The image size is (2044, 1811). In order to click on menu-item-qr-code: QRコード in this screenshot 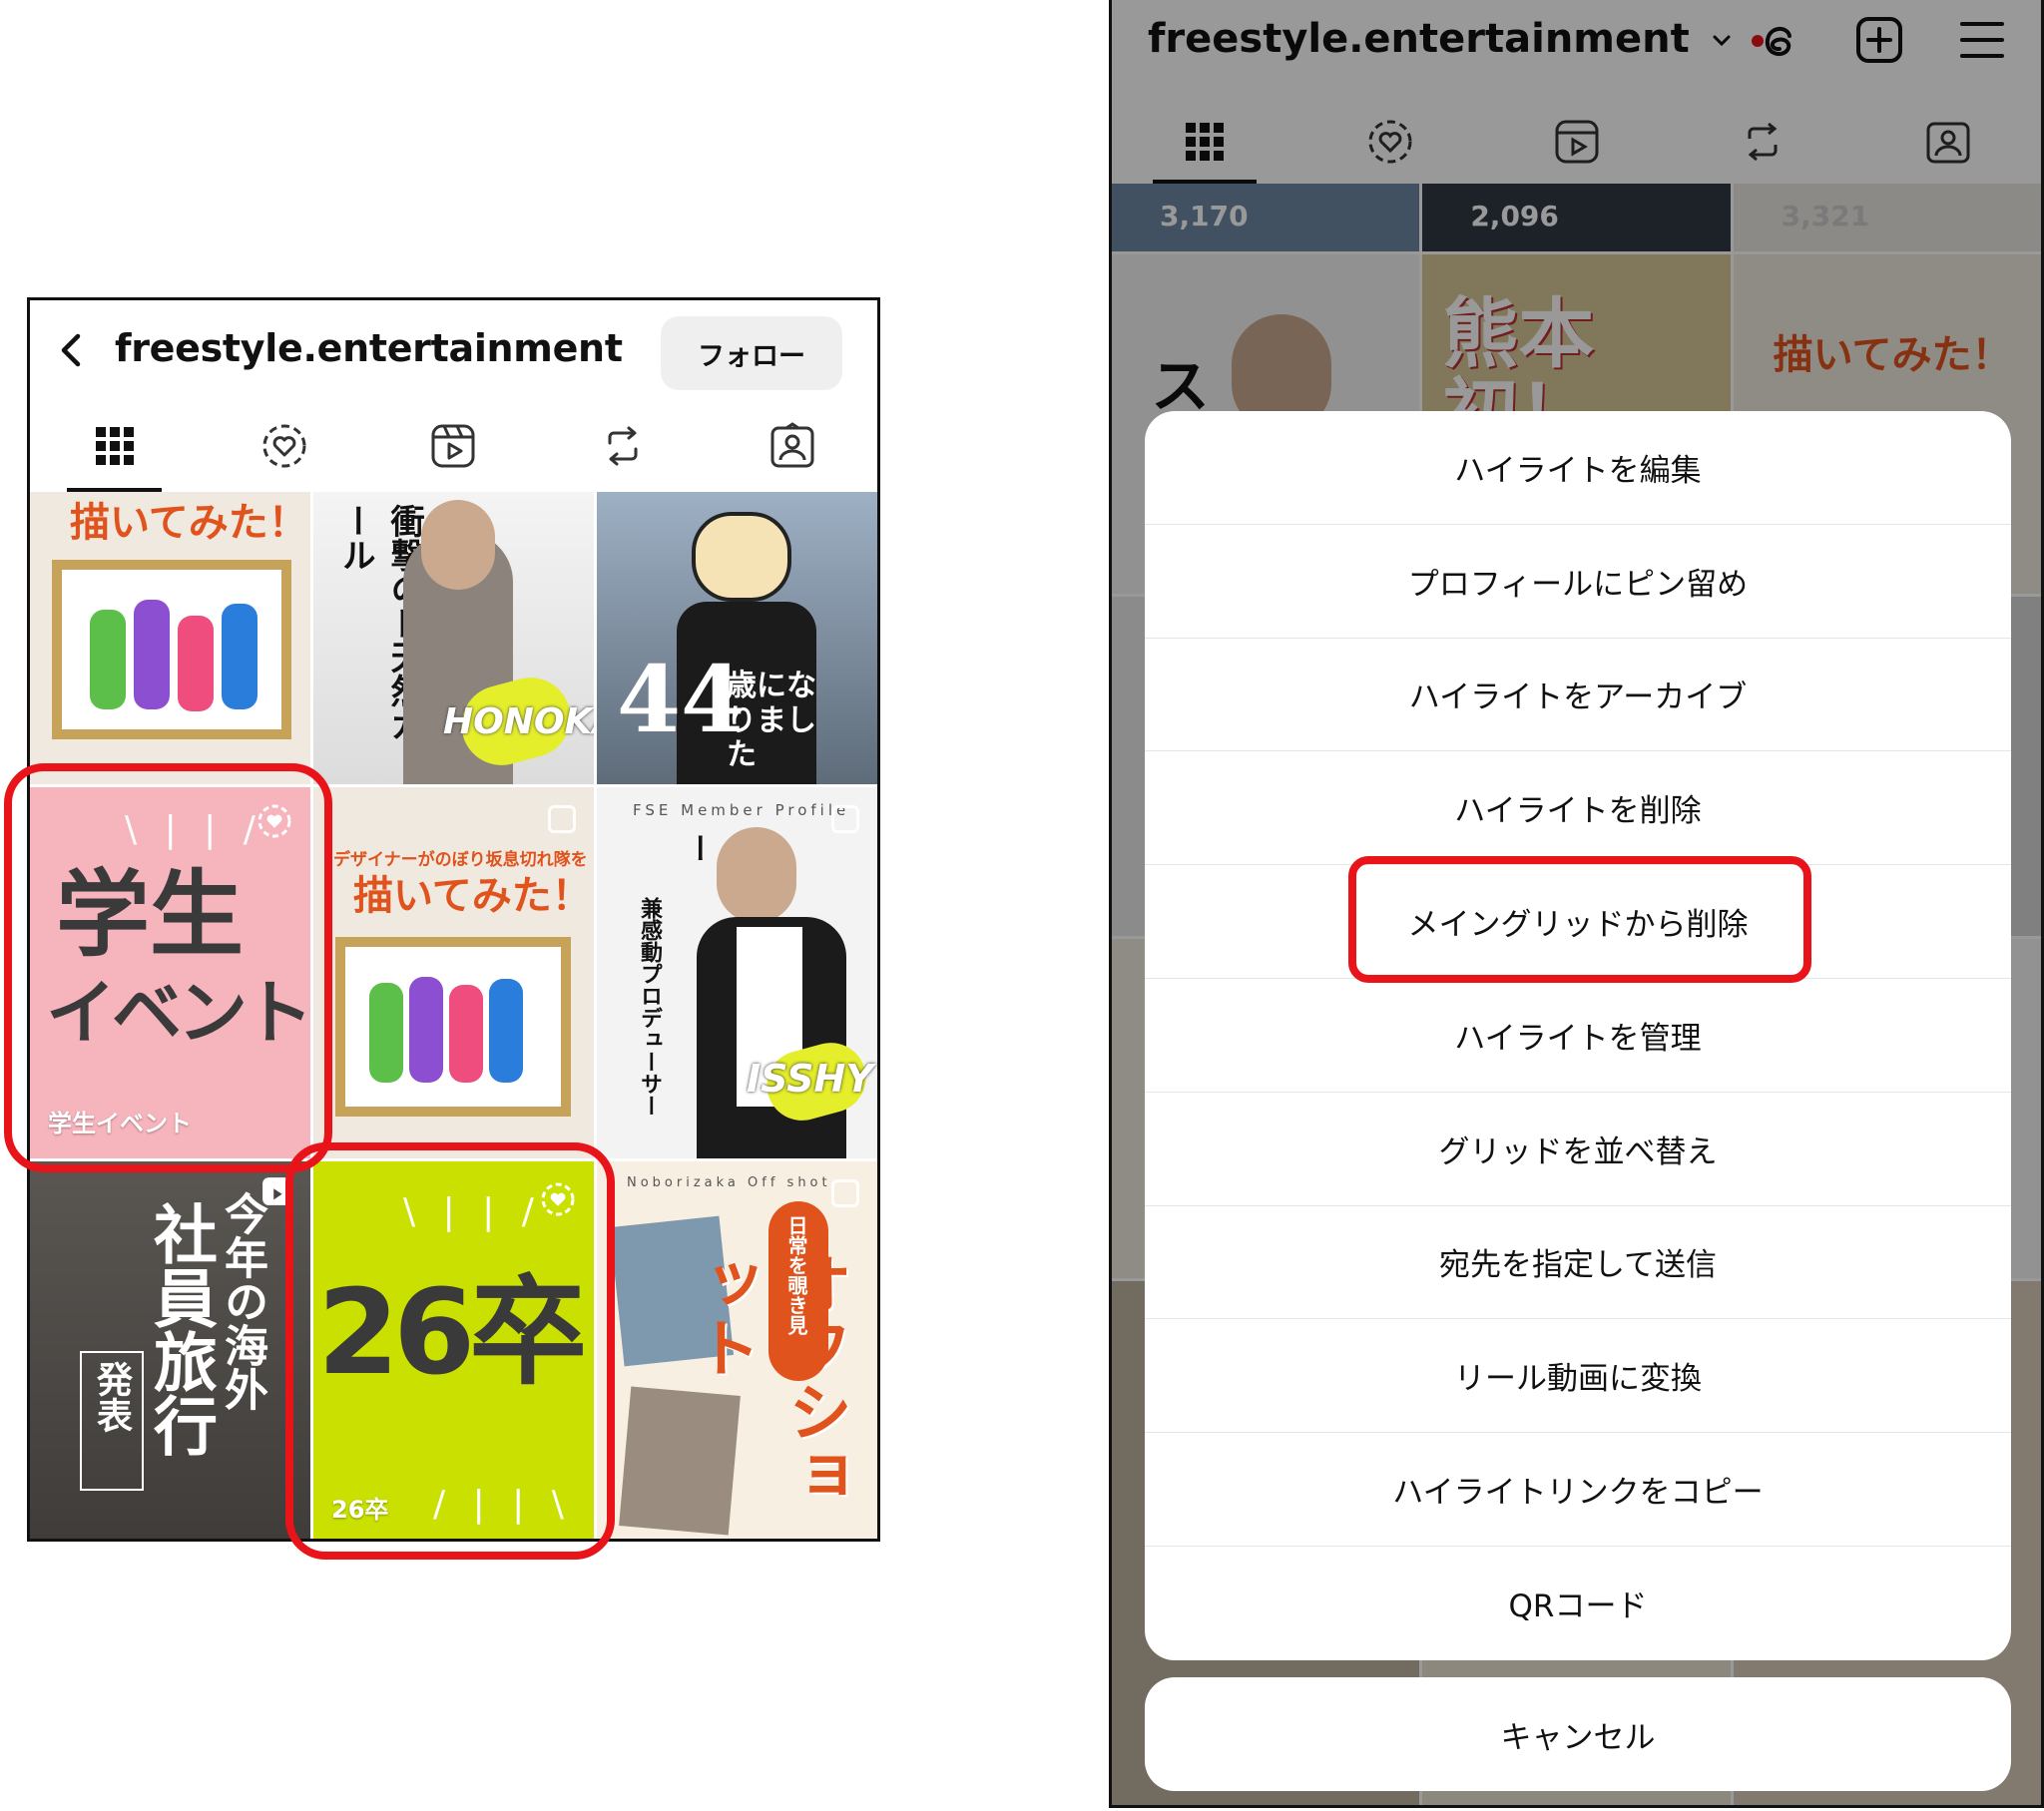, I will do `click(1578, 1603)`.